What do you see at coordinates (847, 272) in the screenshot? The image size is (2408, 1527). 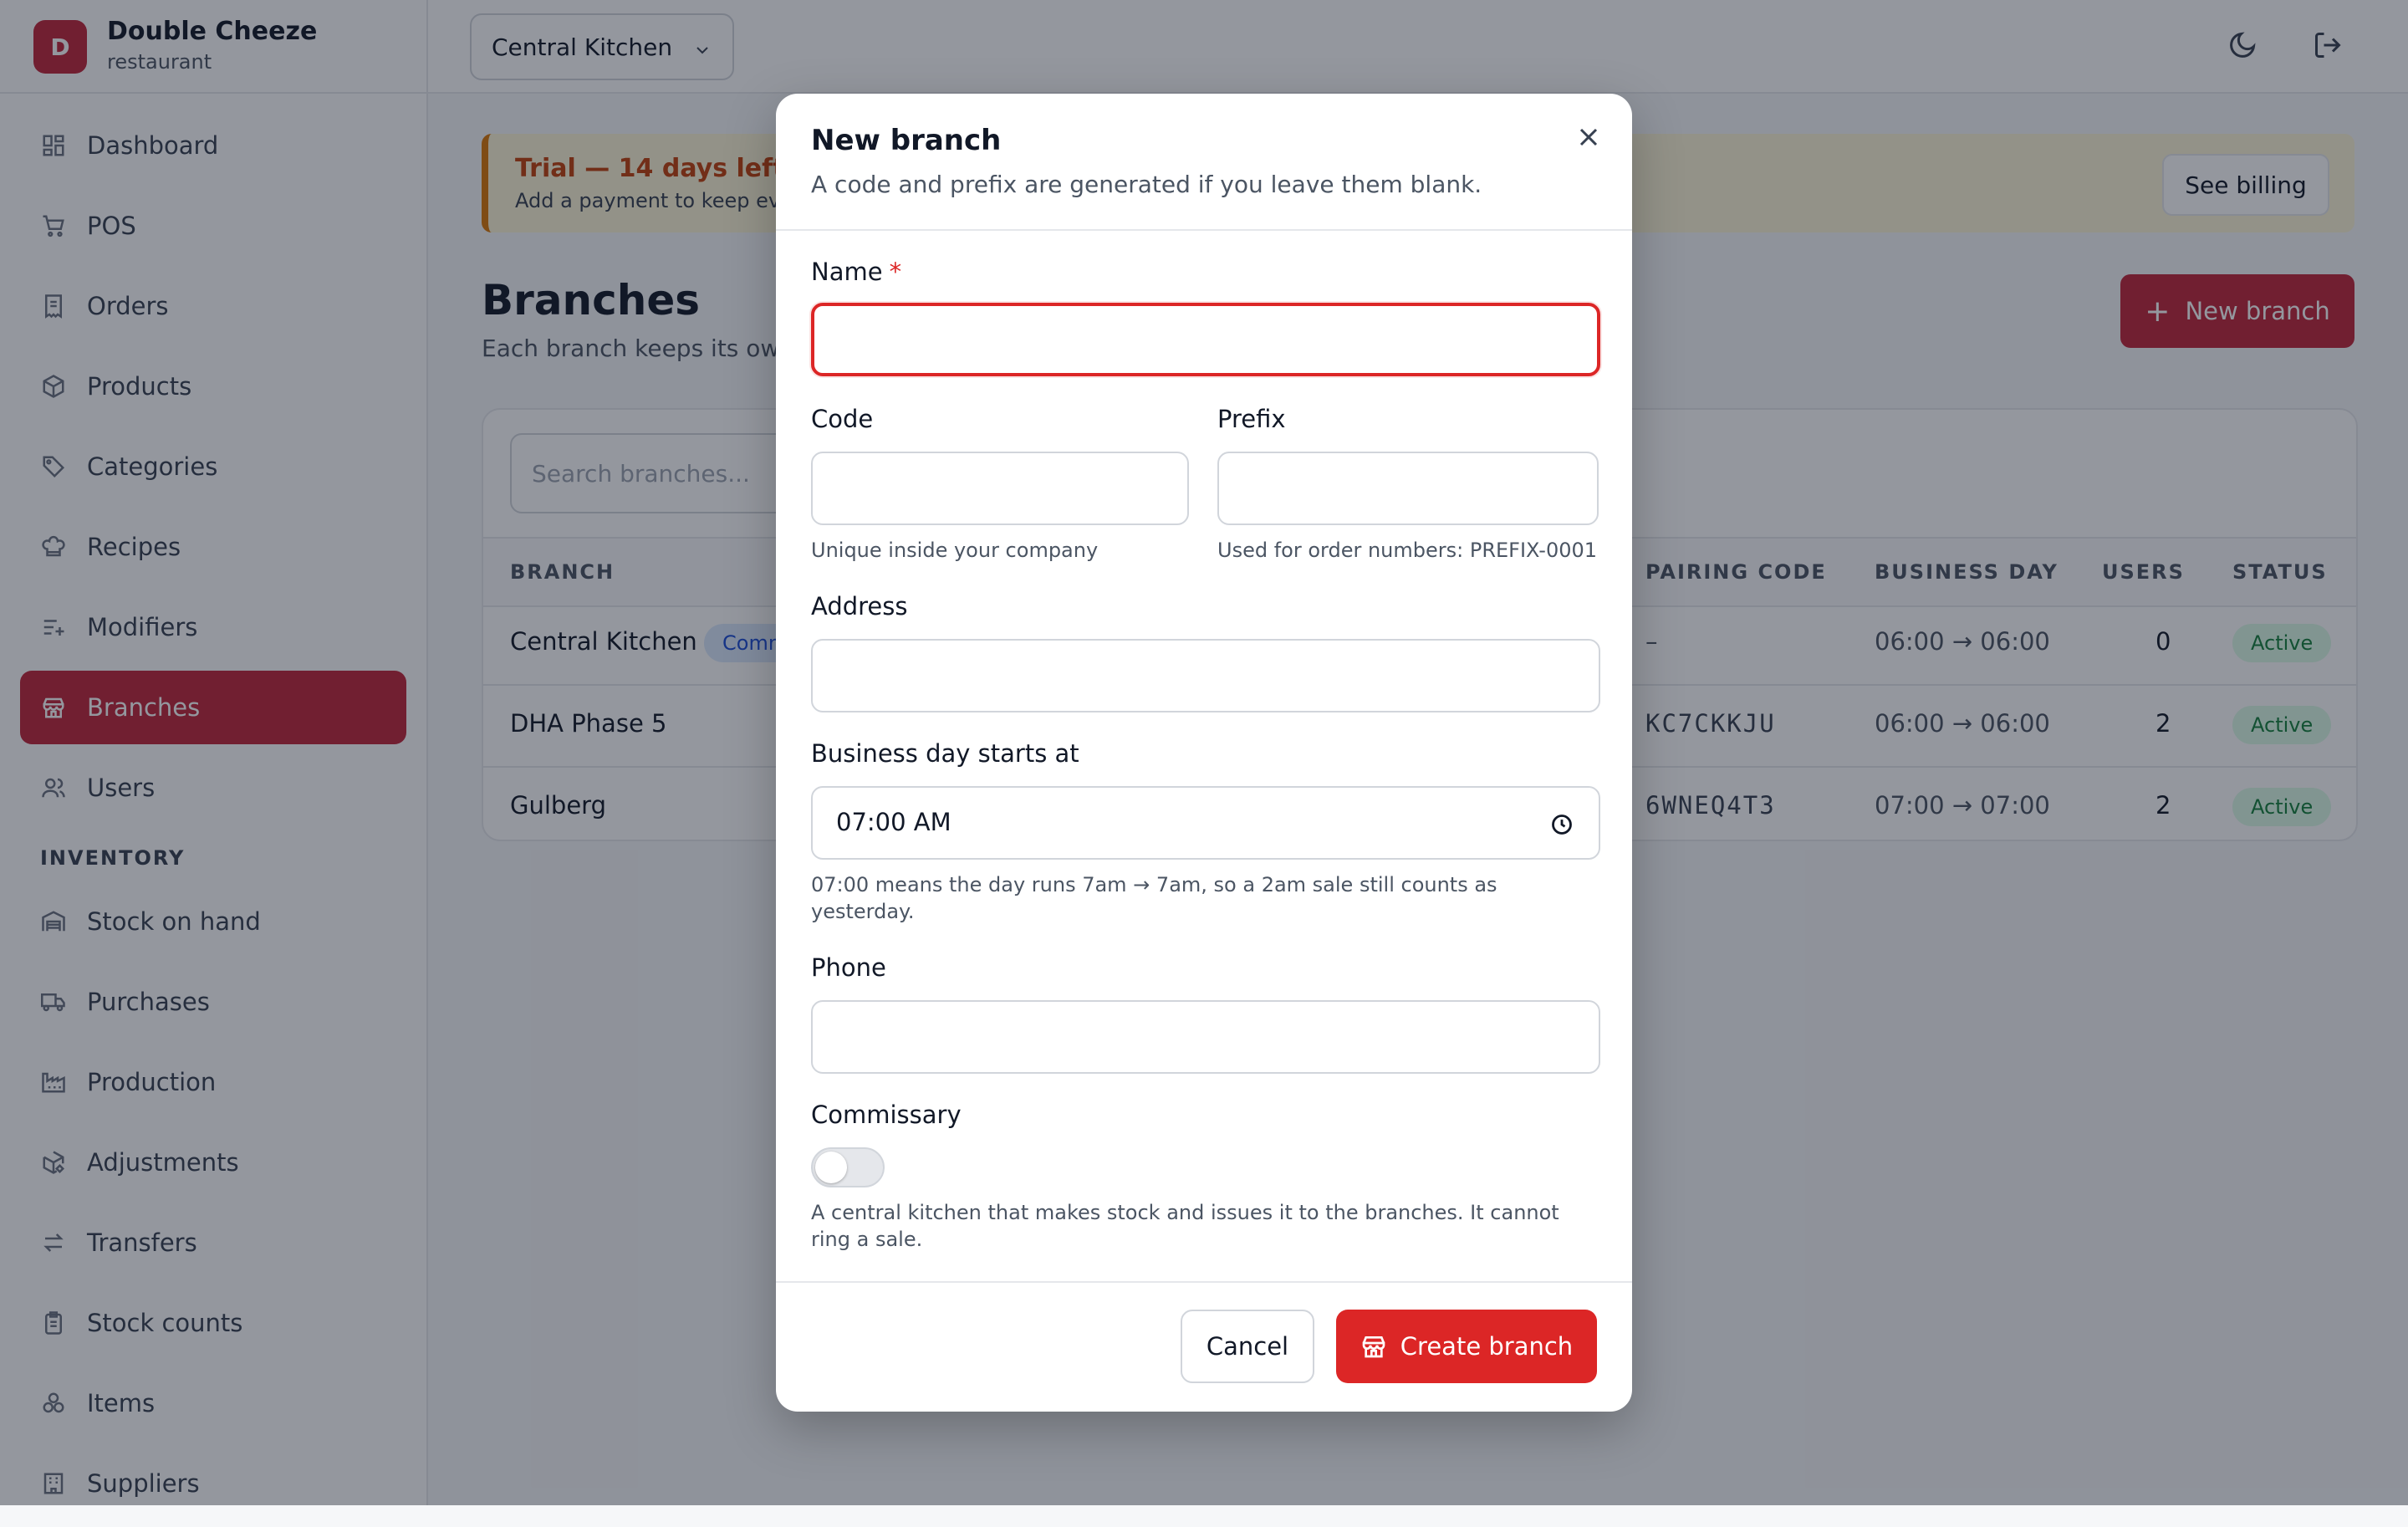 I see `name-label-text: Name` at bounding box center [847, 272].